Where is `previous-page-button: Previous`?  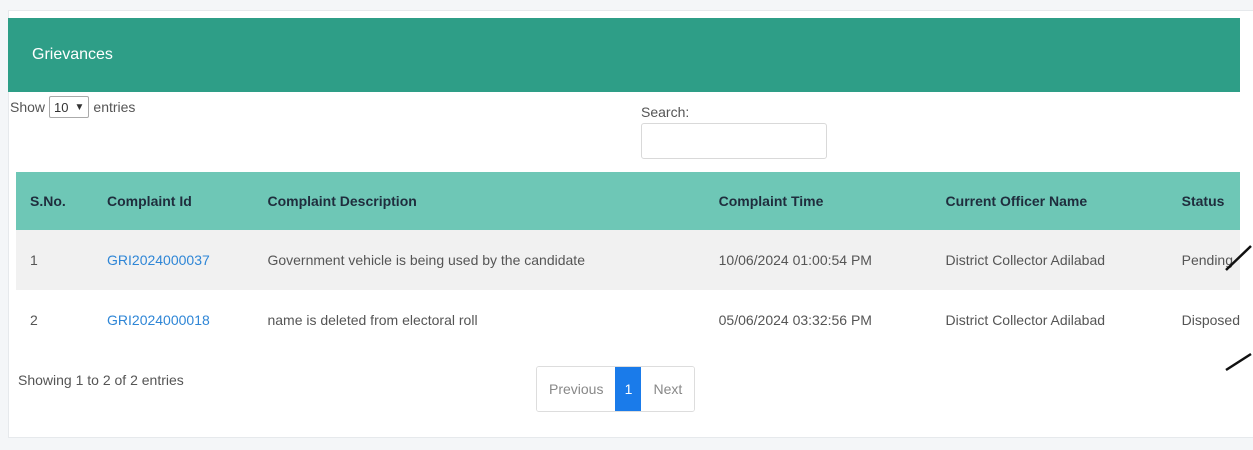 previous-page-button: Previous is located at coordinates (576, 389).